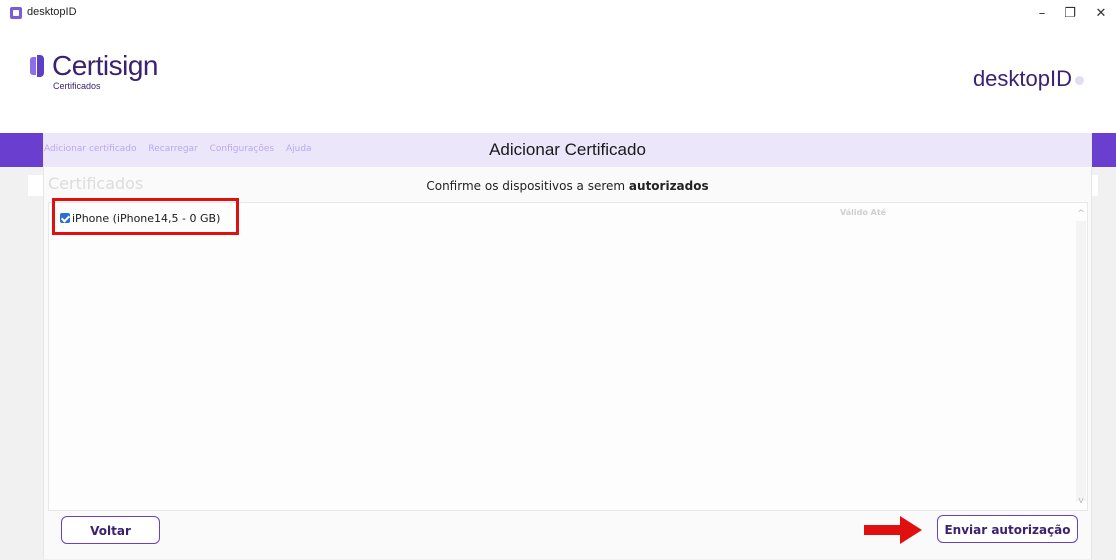 The image size is (1116, 560). I want to click on scroll-down-icon: v, so click(1081, 501).